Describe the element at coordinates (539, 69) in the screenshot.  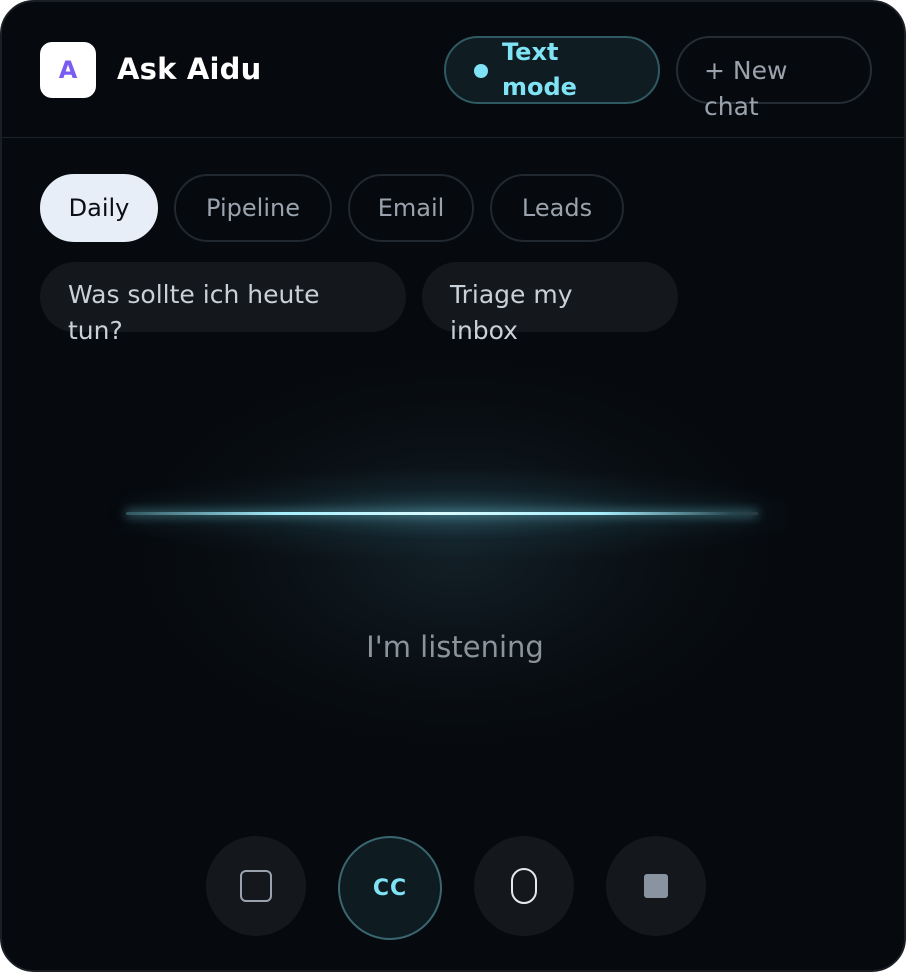
I see `text-mode-label: Text mode` at that location.